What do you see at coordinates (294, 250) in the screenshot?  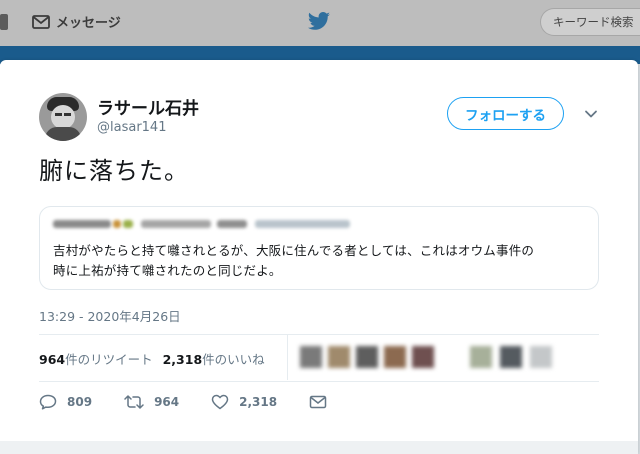 I see `quoted-line-1: 吉村がやたらと持て囃されとるが、大阪に住んでる者としては、これはオウム事件の` at bounding box center [294, 250].